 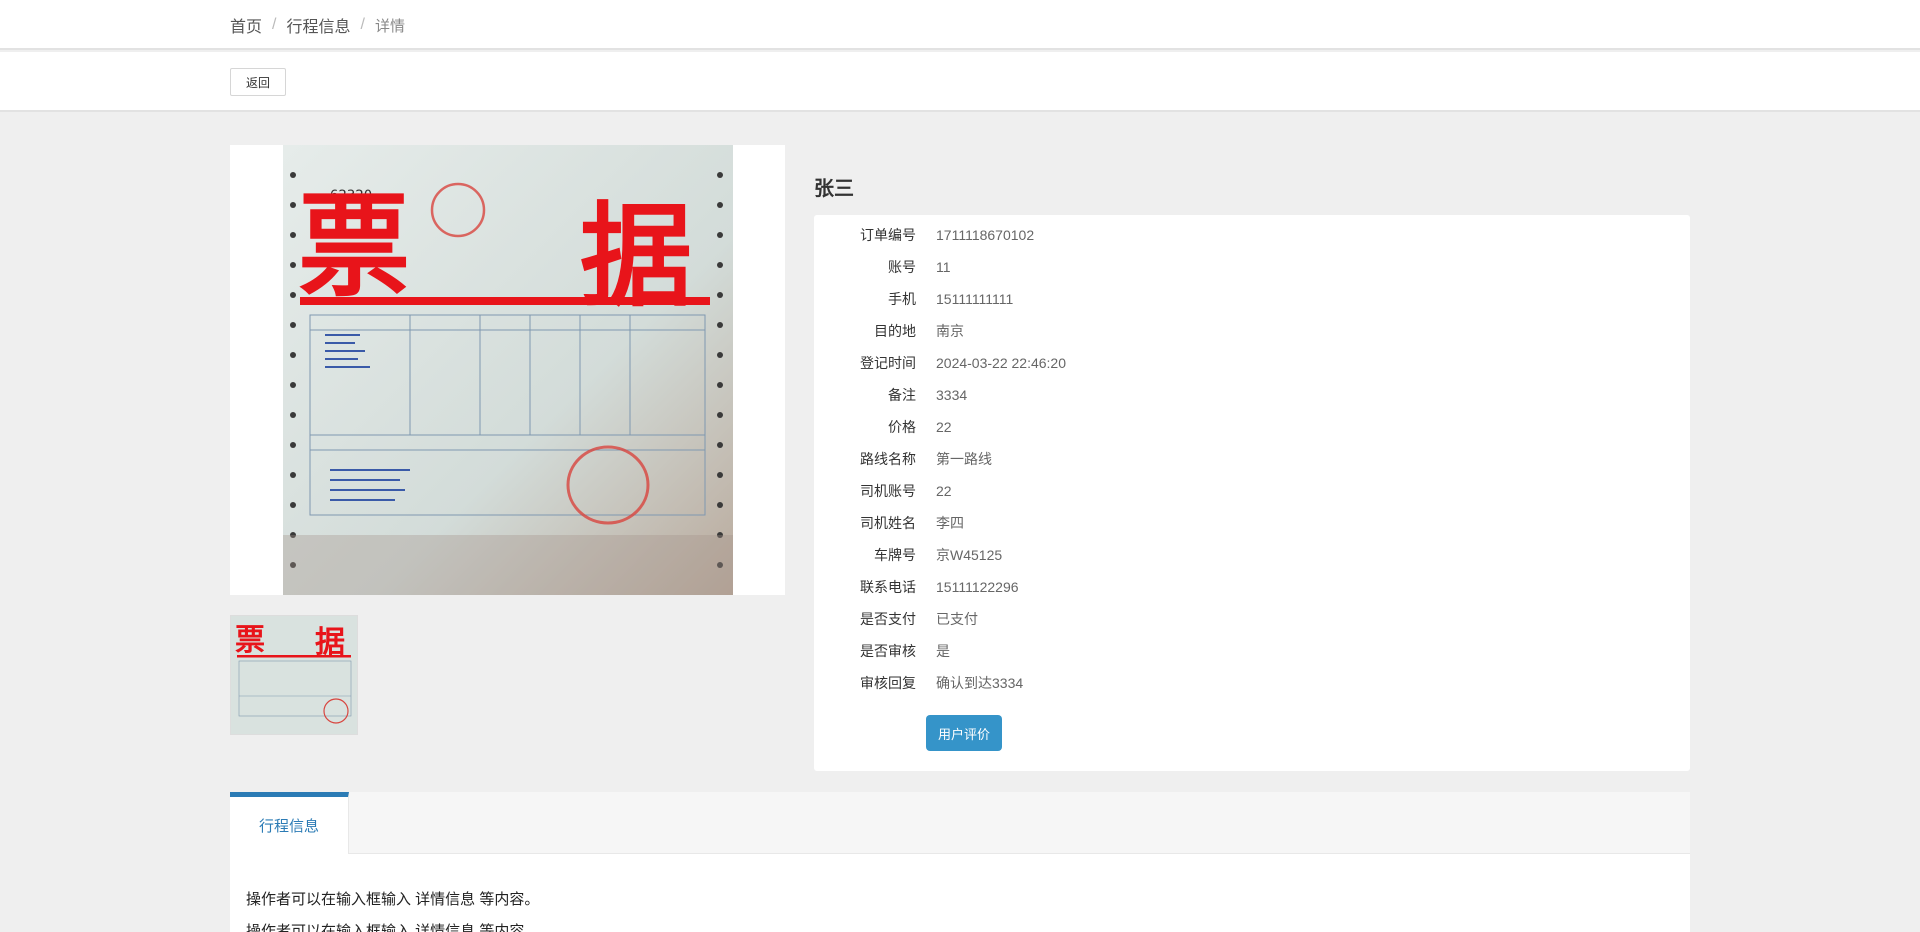 What do you see at coordinates (1252, 523) in the screenshot?
I see `field-row: 司机姓名 李四` at bounding box center [1252, 523].